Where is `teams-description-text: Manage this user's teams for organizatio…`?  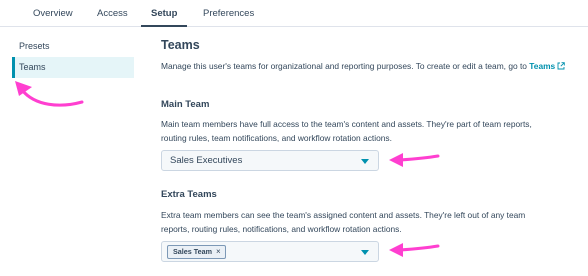 teams-description-text: Manage this user's teams for organizatio… is located at coordinates (344, 66).